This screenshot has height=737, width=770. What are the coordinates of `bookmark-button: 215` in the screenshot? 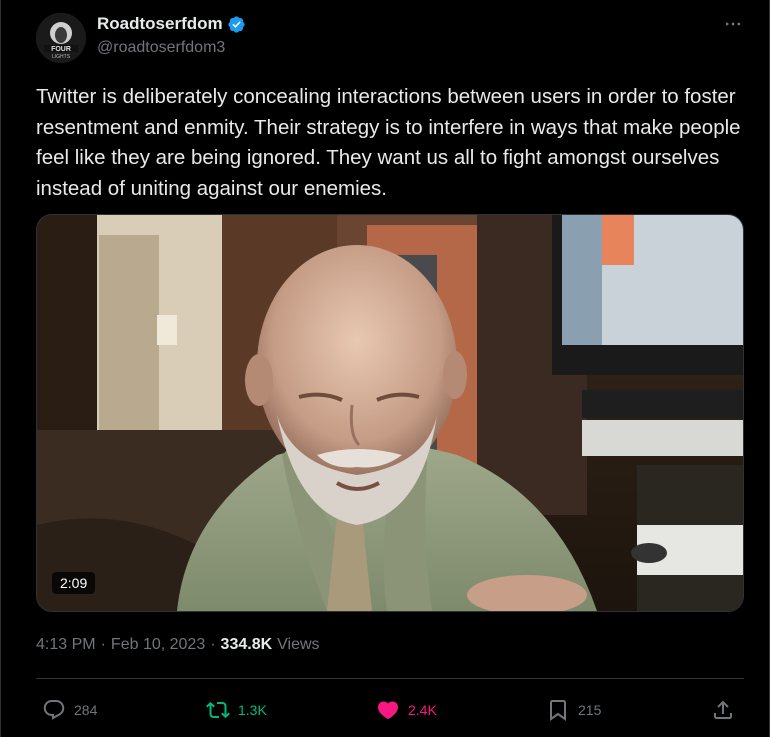 It's located at (573, 710).